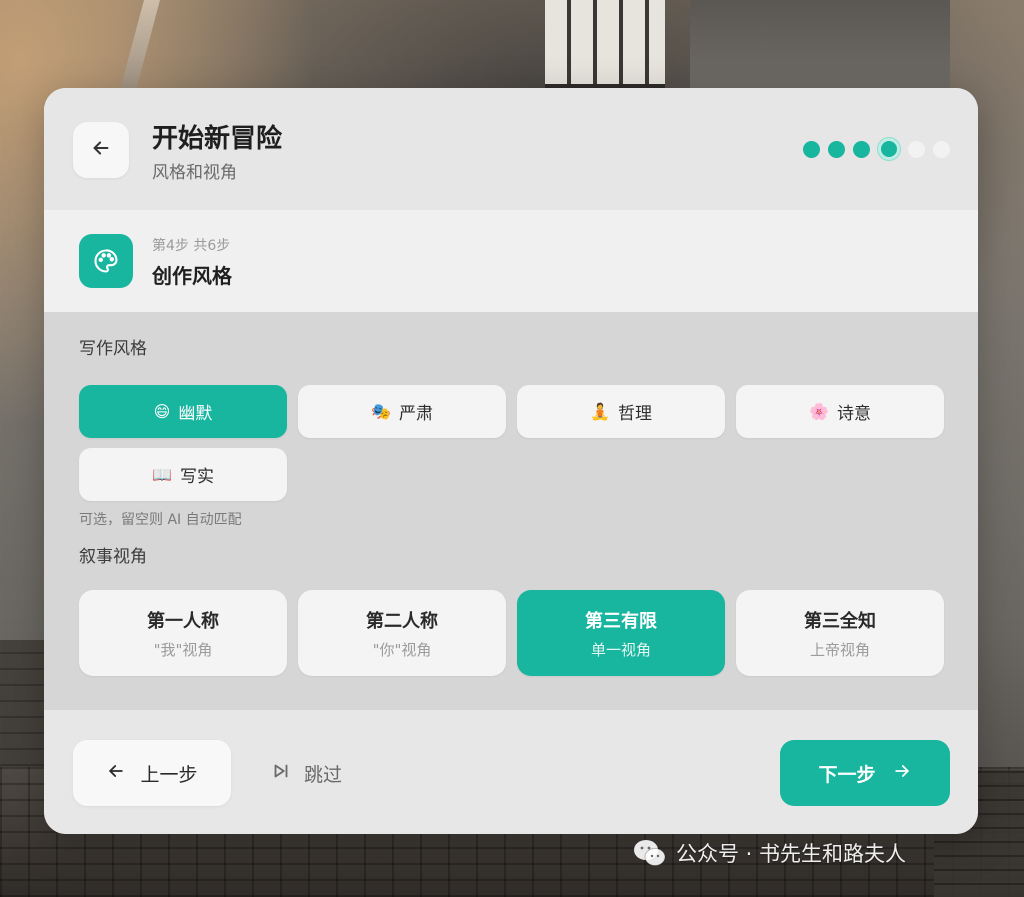  What do you see at coordinates (840, 633) in the screenshot?
I see `perspective-third-omniscient: 第三全知 上帝视角` at bounding box center [840, 633].